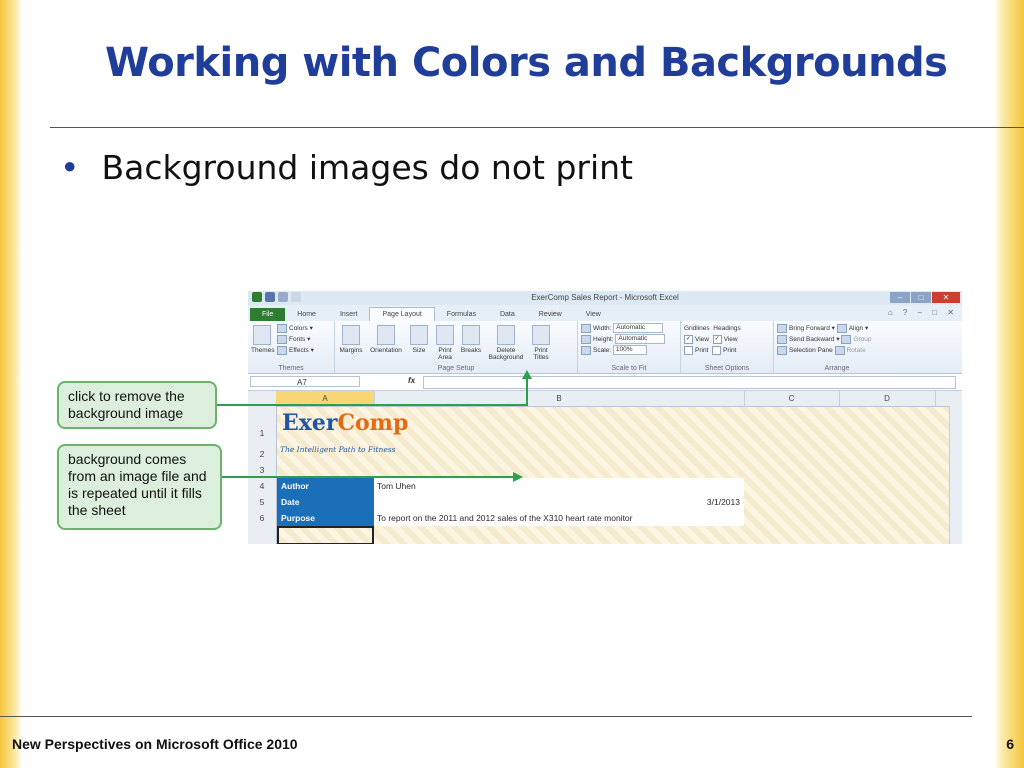  What do you see at coordinates (688, 350) in the screenshot?
I see `gridlines-print-checkbox` at bounding box center [688, 350].